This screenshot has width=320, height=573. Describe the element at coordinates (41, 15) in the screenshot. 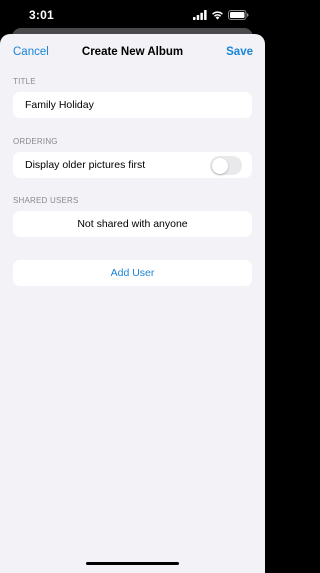

I see `status-time: 3:01` at that location.